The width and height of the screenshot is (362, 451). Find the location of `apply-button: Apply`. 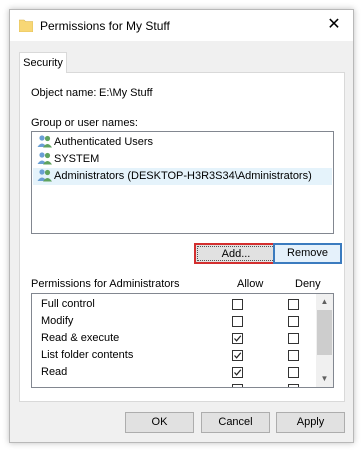

apply-button: Apply is located at coordinates (310, 422).